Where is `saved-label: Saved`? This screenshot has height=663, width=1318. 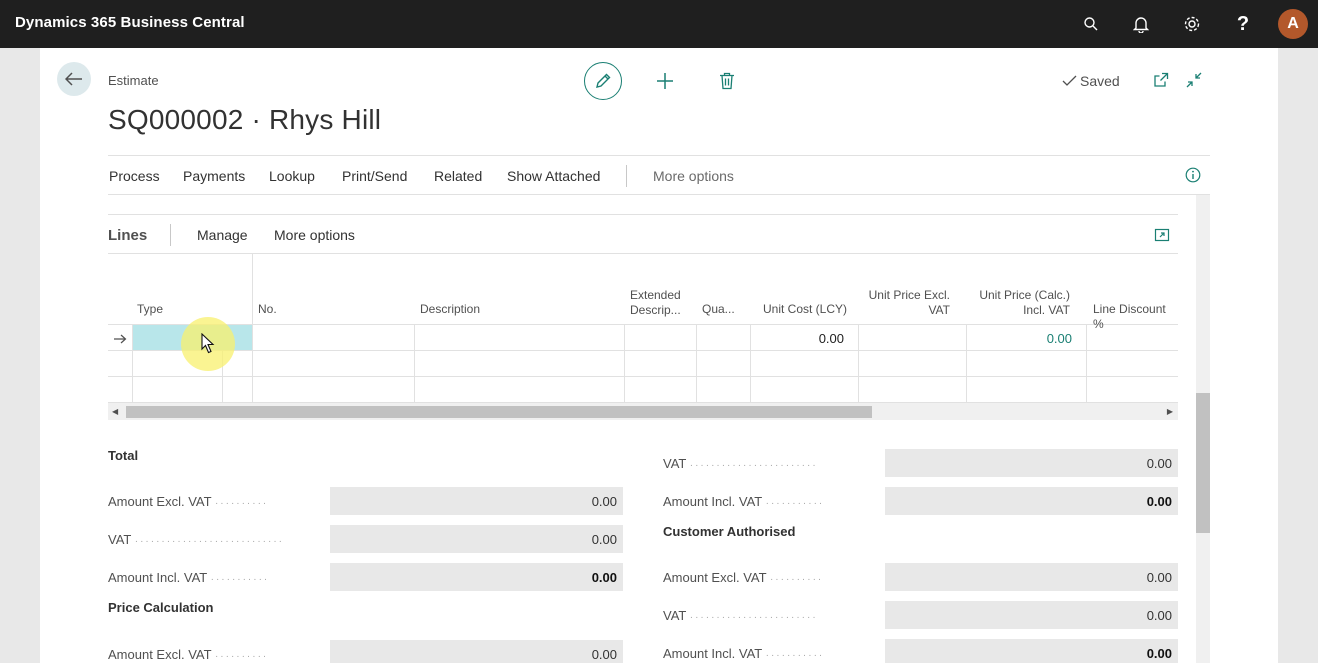 saved-label: Saved is located at coordinates (1100, 81).